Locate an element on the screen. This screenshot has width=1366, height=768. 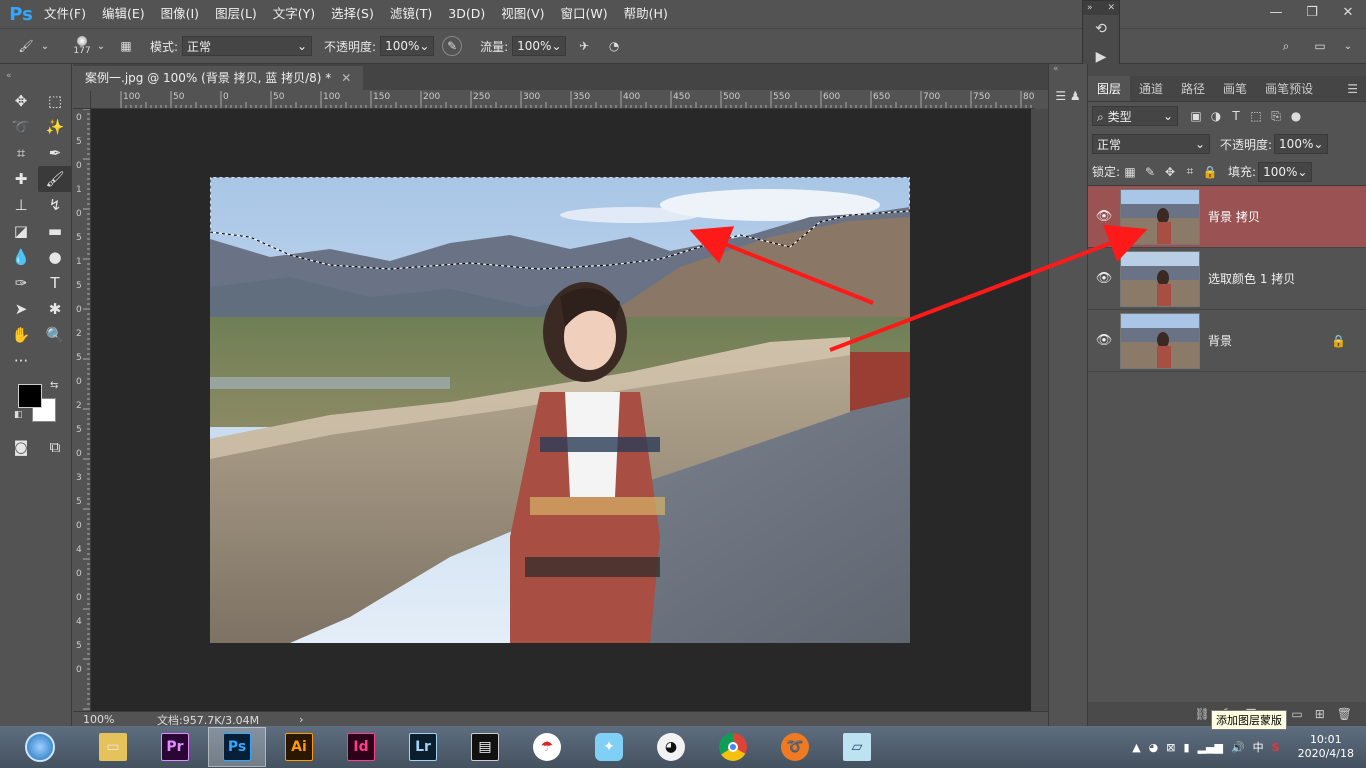
eyedropper-tool-icon: ✒ is located at coordinates (55, 153).